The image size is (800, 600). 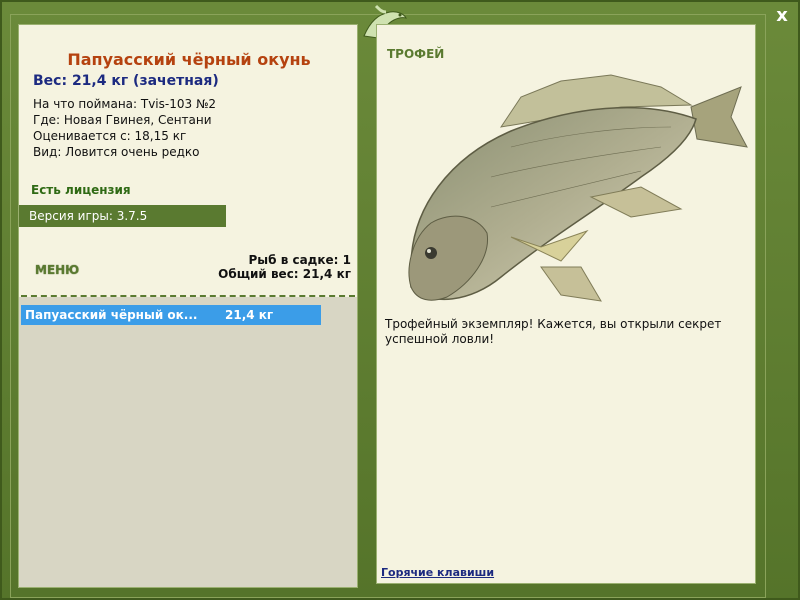 I want to click on license-status: Есть лицензия, so click(x=81, y=190).